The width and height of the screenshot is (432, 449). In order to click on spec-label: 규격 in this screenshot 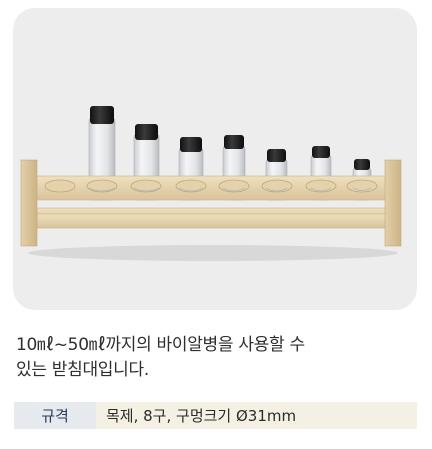, I will do `click(55, 415)`.